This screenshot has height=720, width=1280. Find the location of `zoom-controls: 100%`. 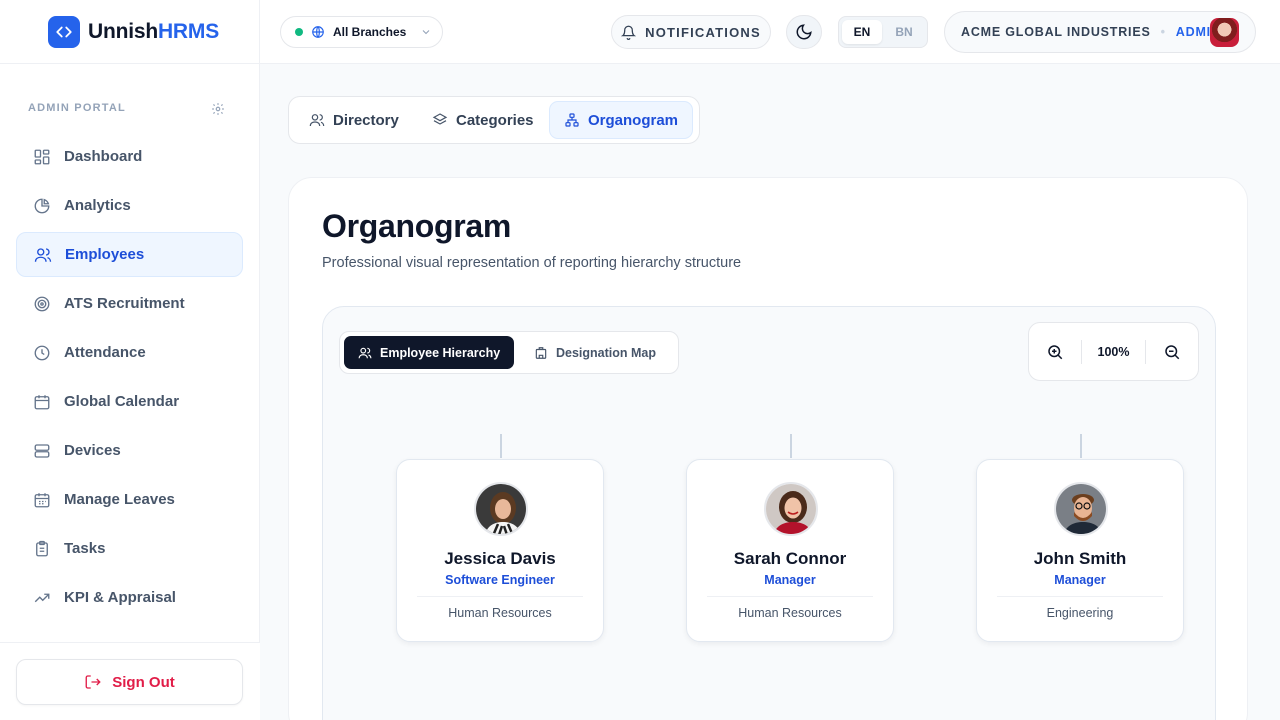

zoom-controls: 100% is located at coordinates (1113, 351).